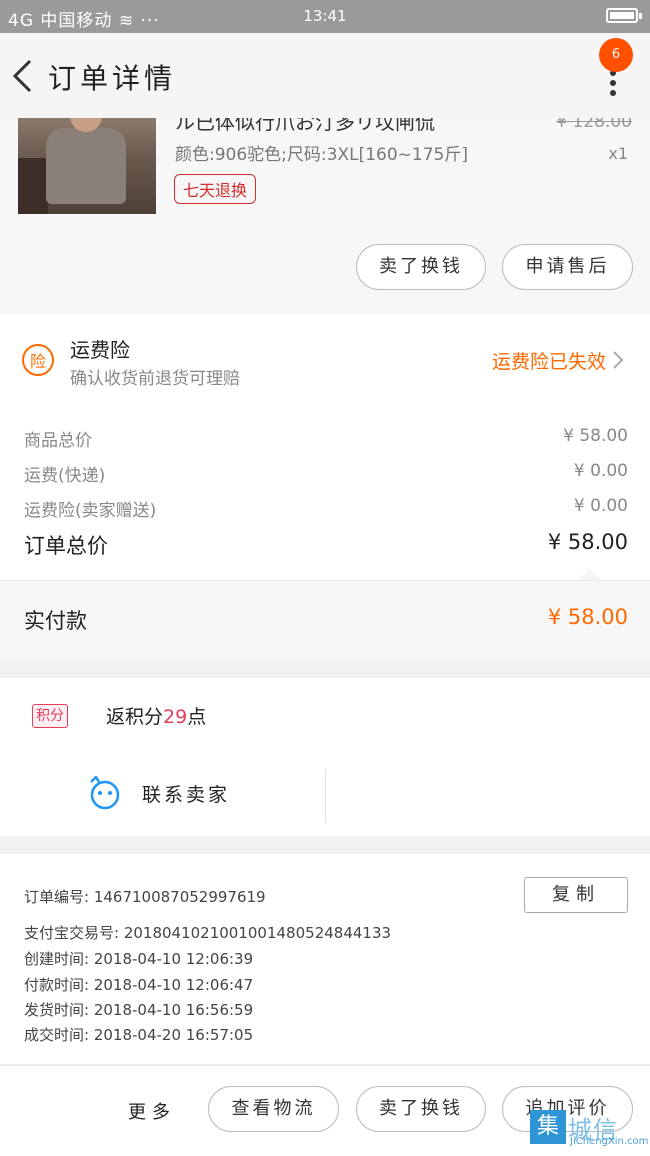  Describe the element at coordinates (65, 476) in the screenshot. I see `shipping-label: 运费(快递)` at that location.